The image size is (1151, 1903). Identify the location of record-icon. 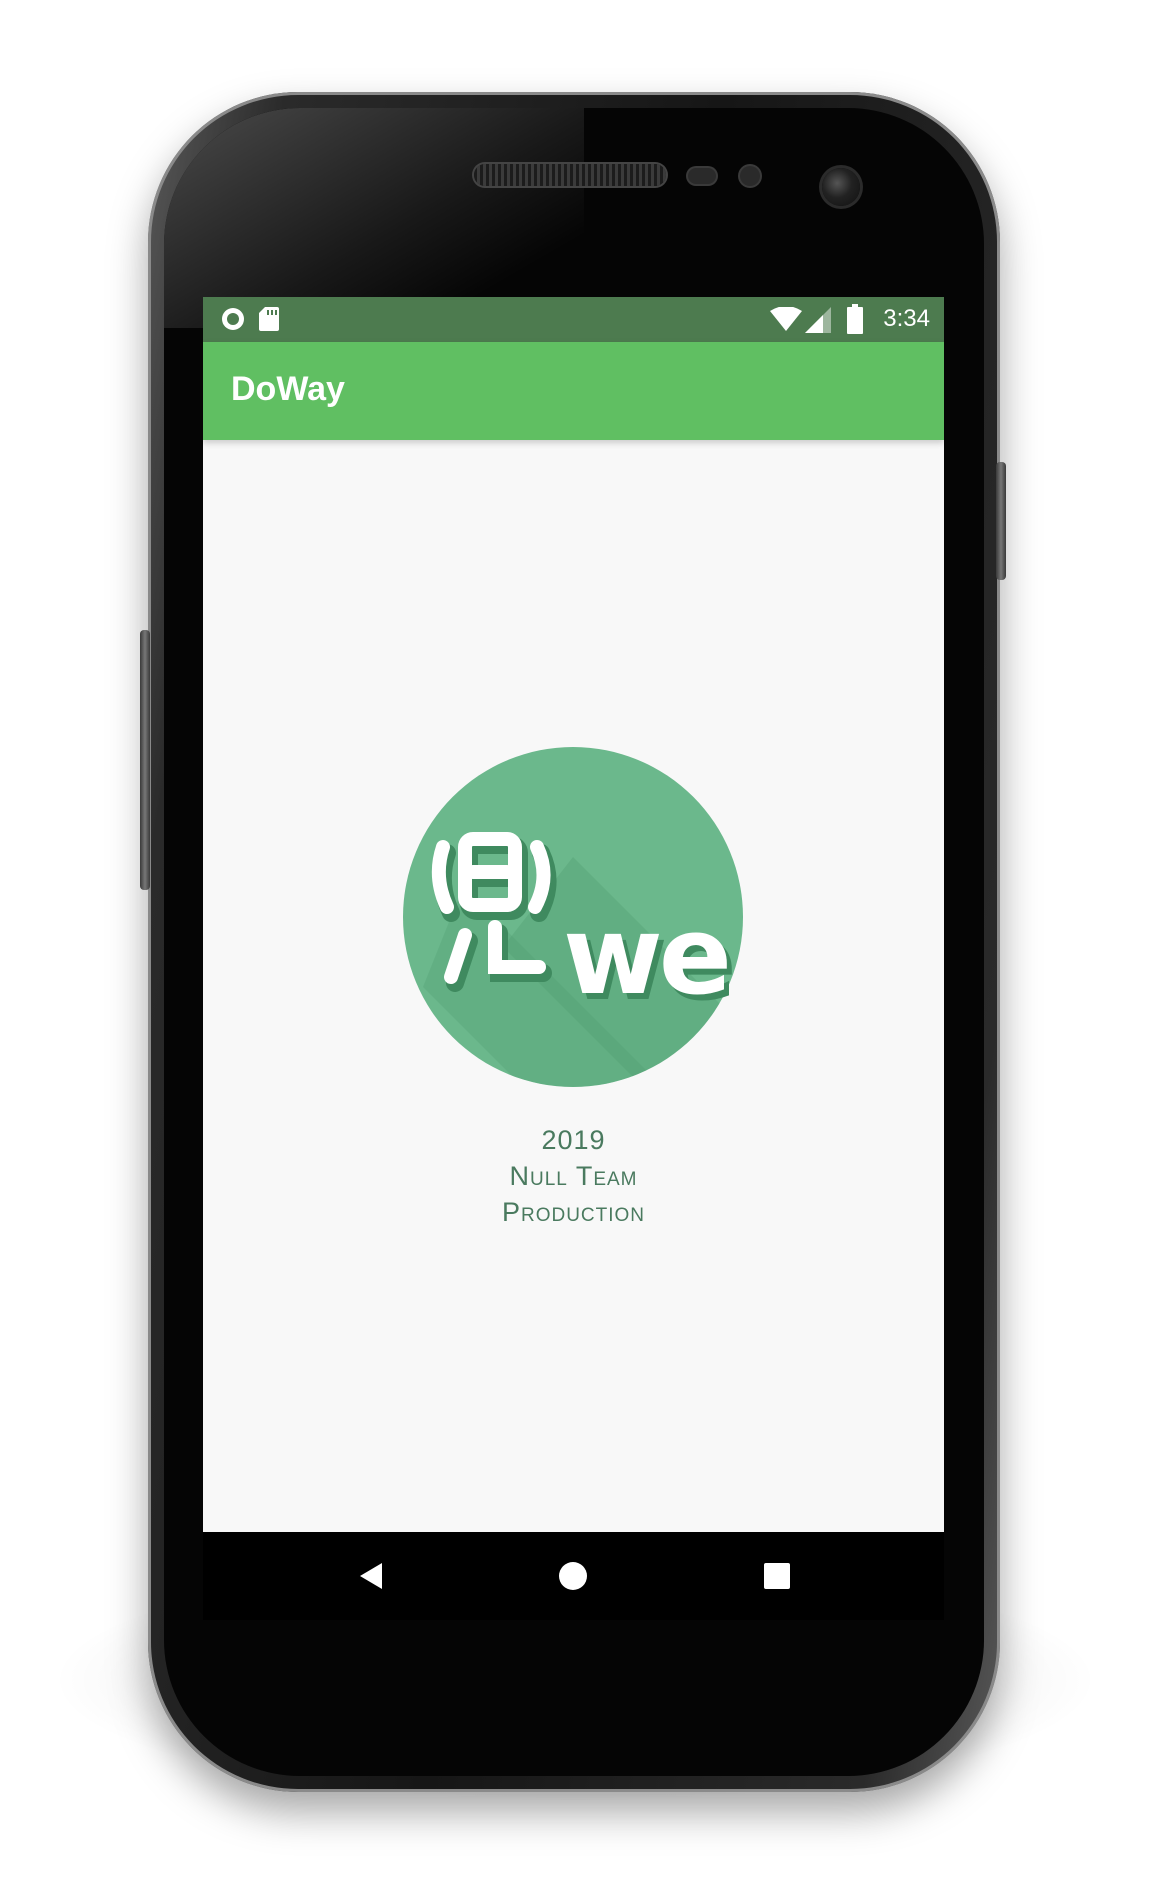
(233, 319).